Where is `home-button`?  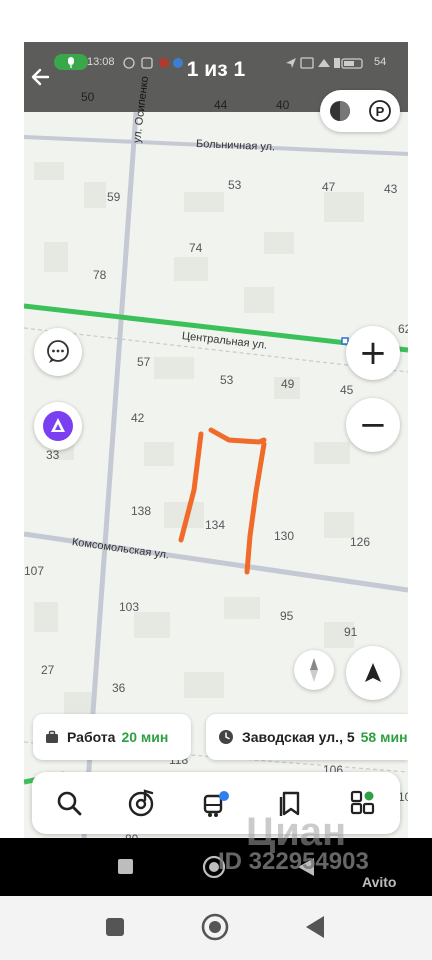 home-button is located at coordinates (215, 927).